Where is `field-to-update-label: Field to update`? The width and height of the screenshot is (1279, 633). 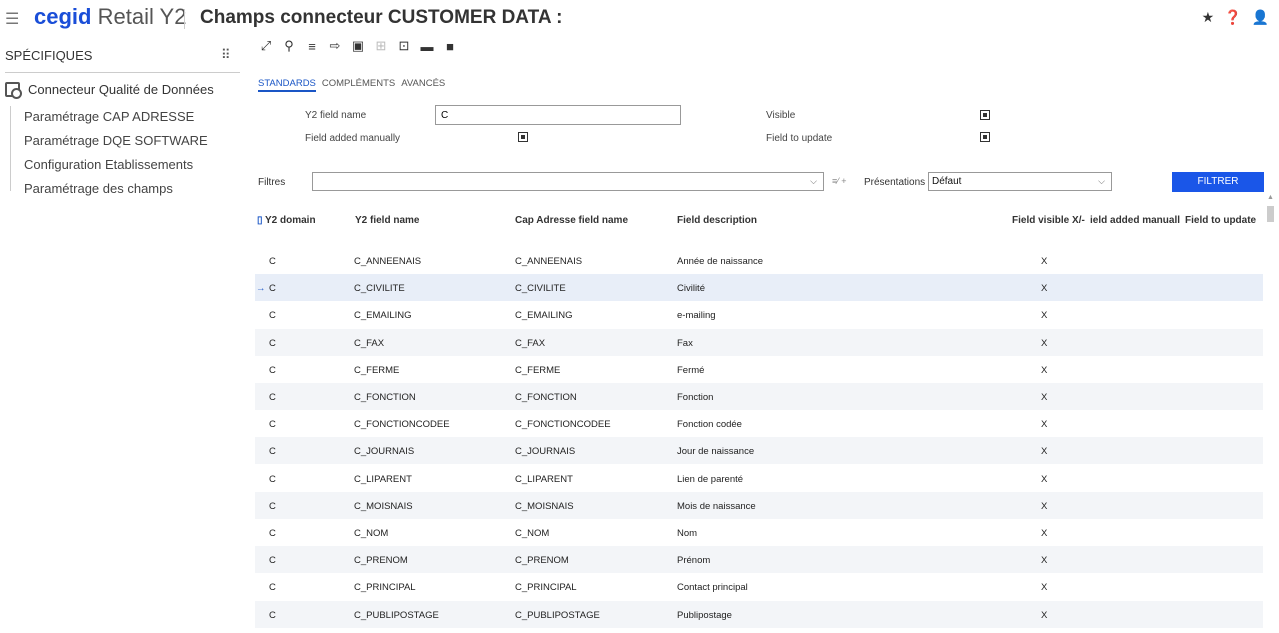
field-to-update-label: Field to update is located at coordinates (799, 138).